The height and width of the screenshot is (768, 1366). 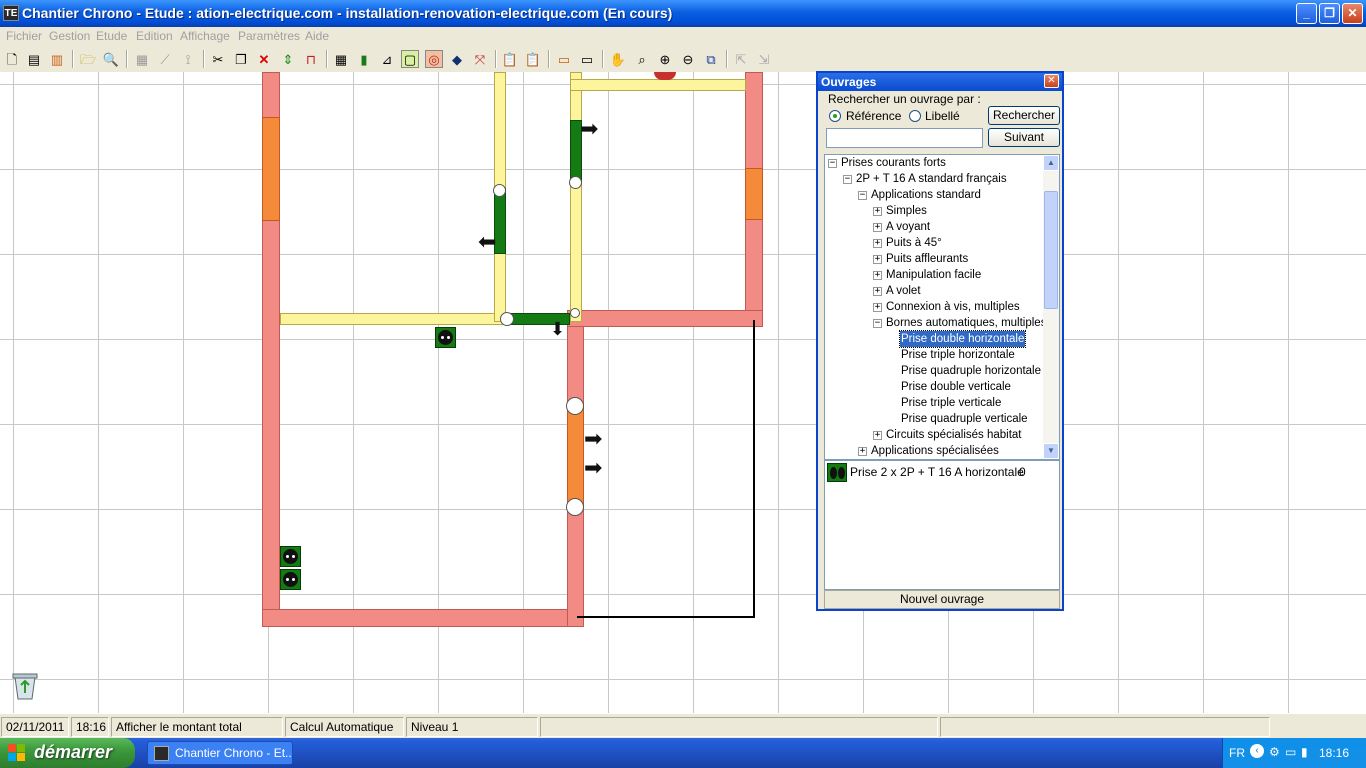 What do you see at coordinates (111, 59) in the screenshot?
I see `print-preview-icon: 🔍` at bounding box center [111, 59].